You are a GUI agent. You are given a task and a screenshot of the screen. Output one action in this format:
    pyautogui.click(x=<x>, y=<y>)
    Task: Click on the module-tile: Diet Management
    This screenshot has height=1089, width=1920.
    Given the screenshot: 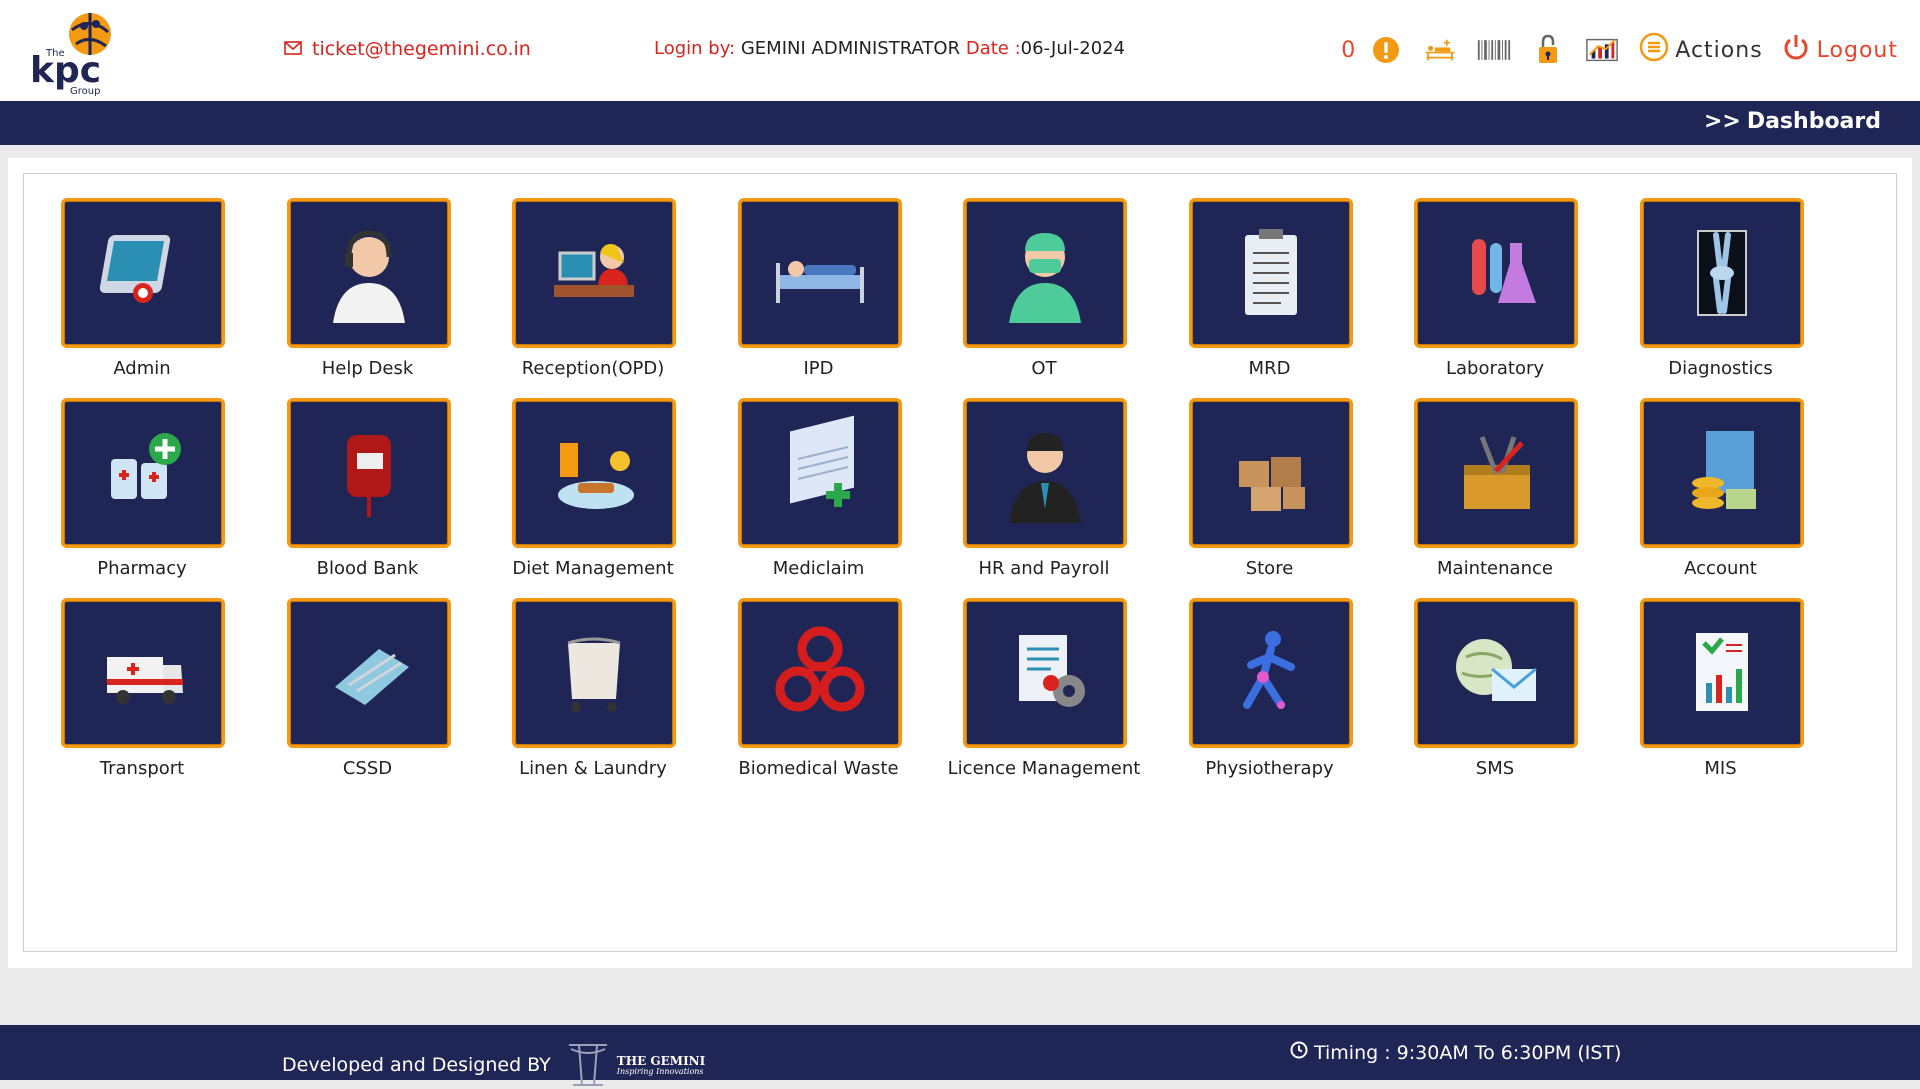 What is the action you would take?
    pyautogui.click(x=577, y=491)
    